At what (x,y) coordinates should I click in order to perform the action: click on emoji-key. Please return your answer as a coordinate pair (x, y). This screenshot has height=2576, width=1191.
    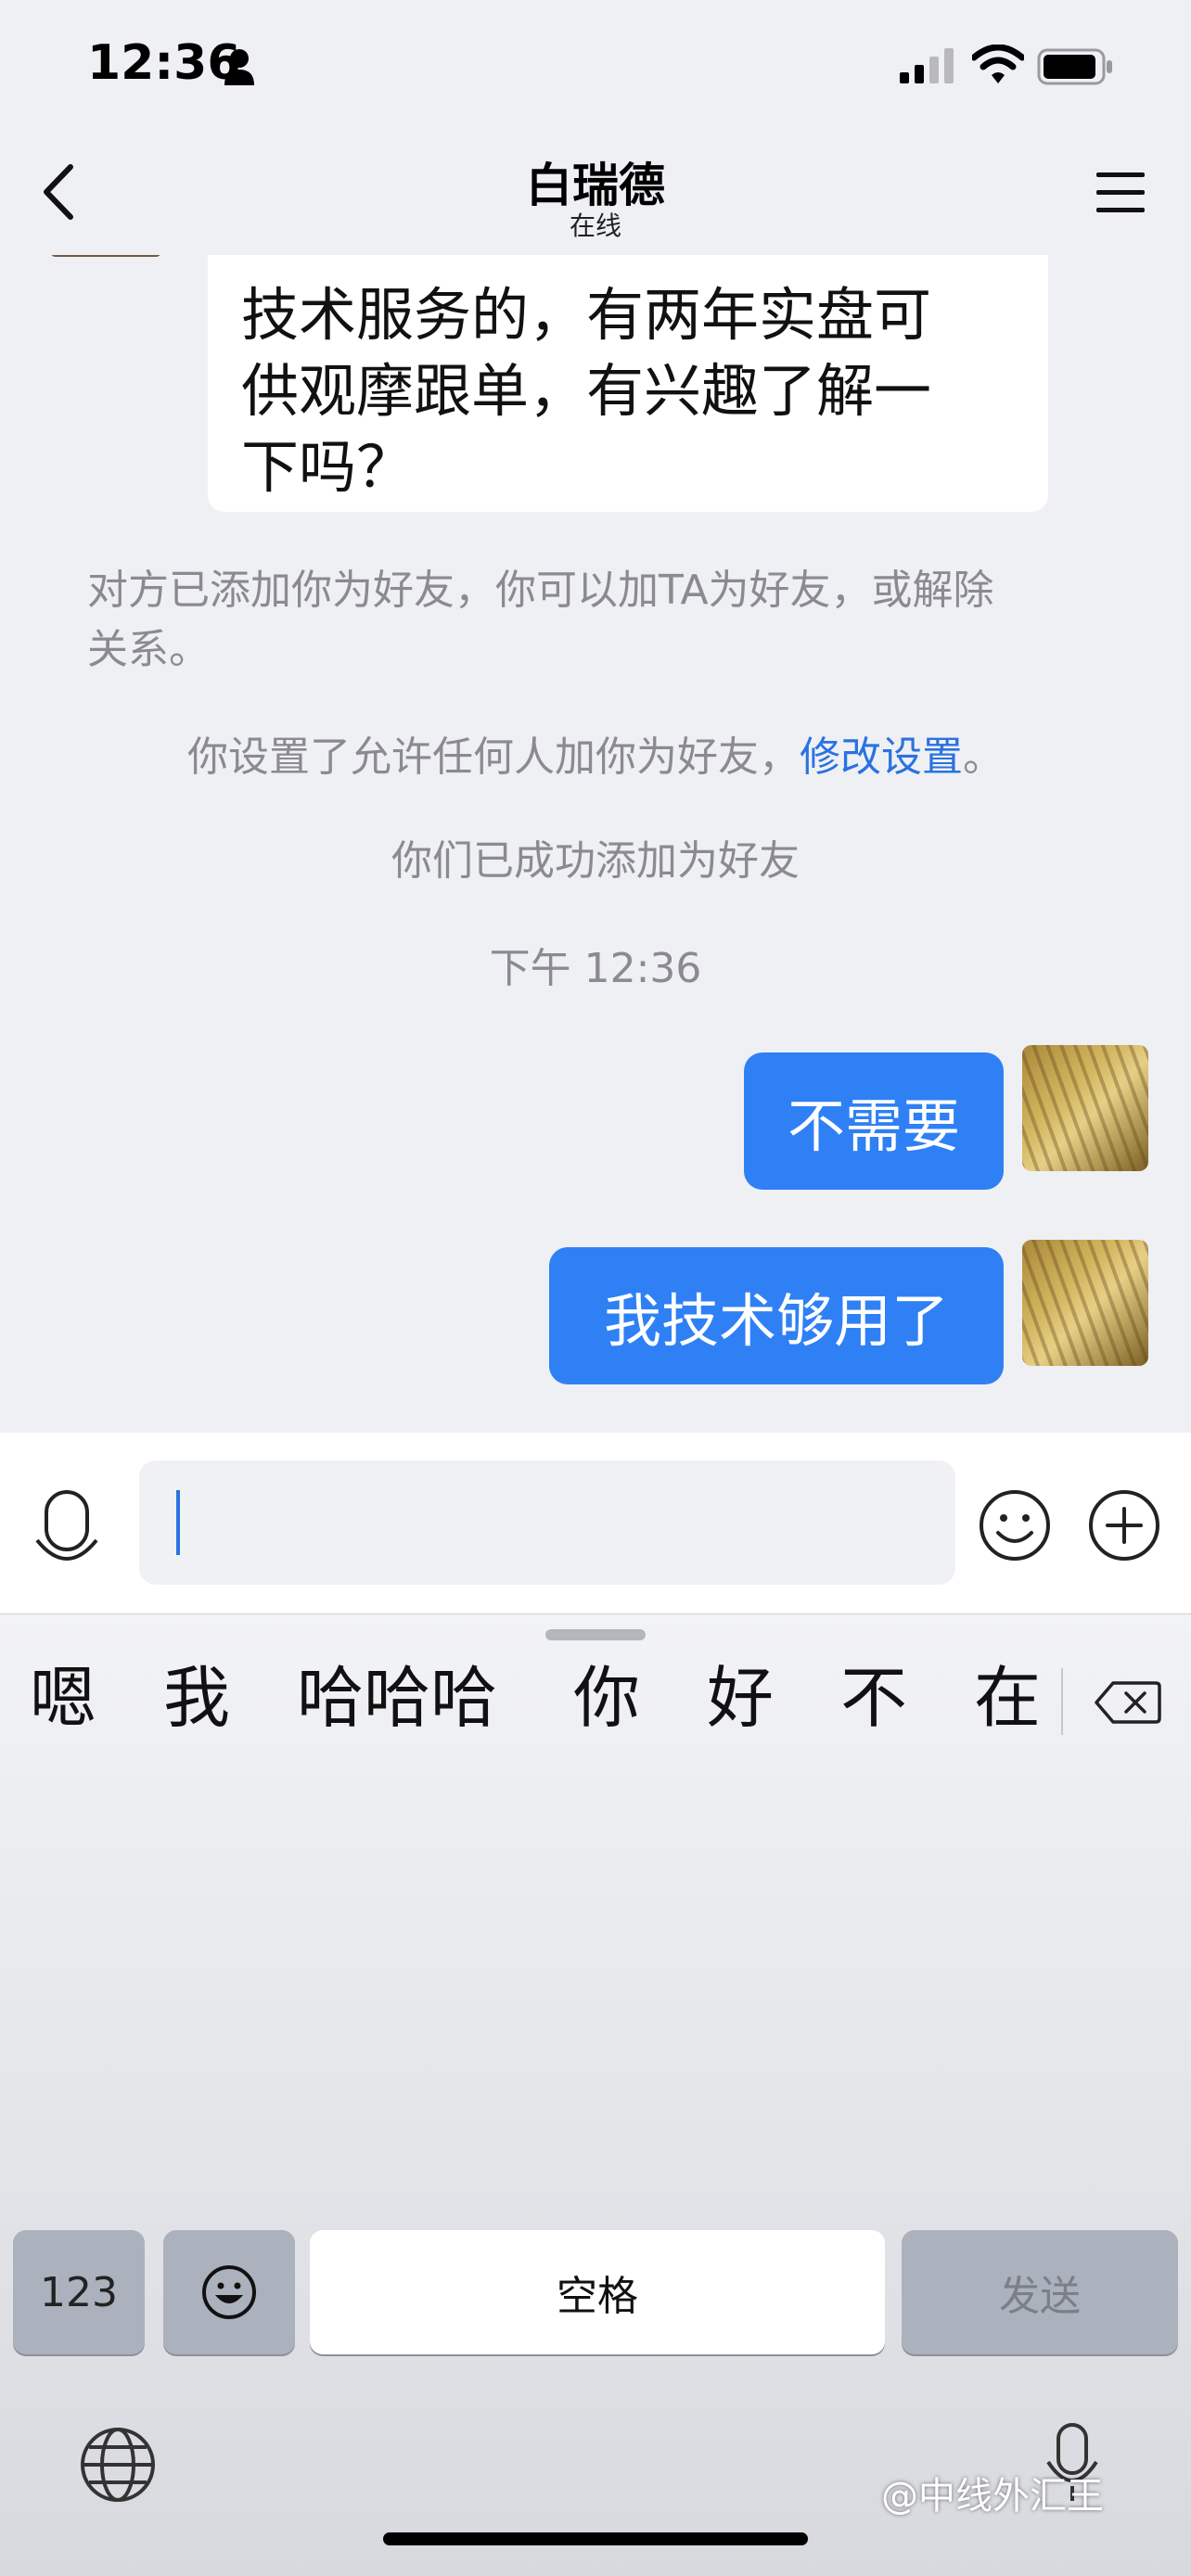
    Looking at the image, I should click on (229, 2292).